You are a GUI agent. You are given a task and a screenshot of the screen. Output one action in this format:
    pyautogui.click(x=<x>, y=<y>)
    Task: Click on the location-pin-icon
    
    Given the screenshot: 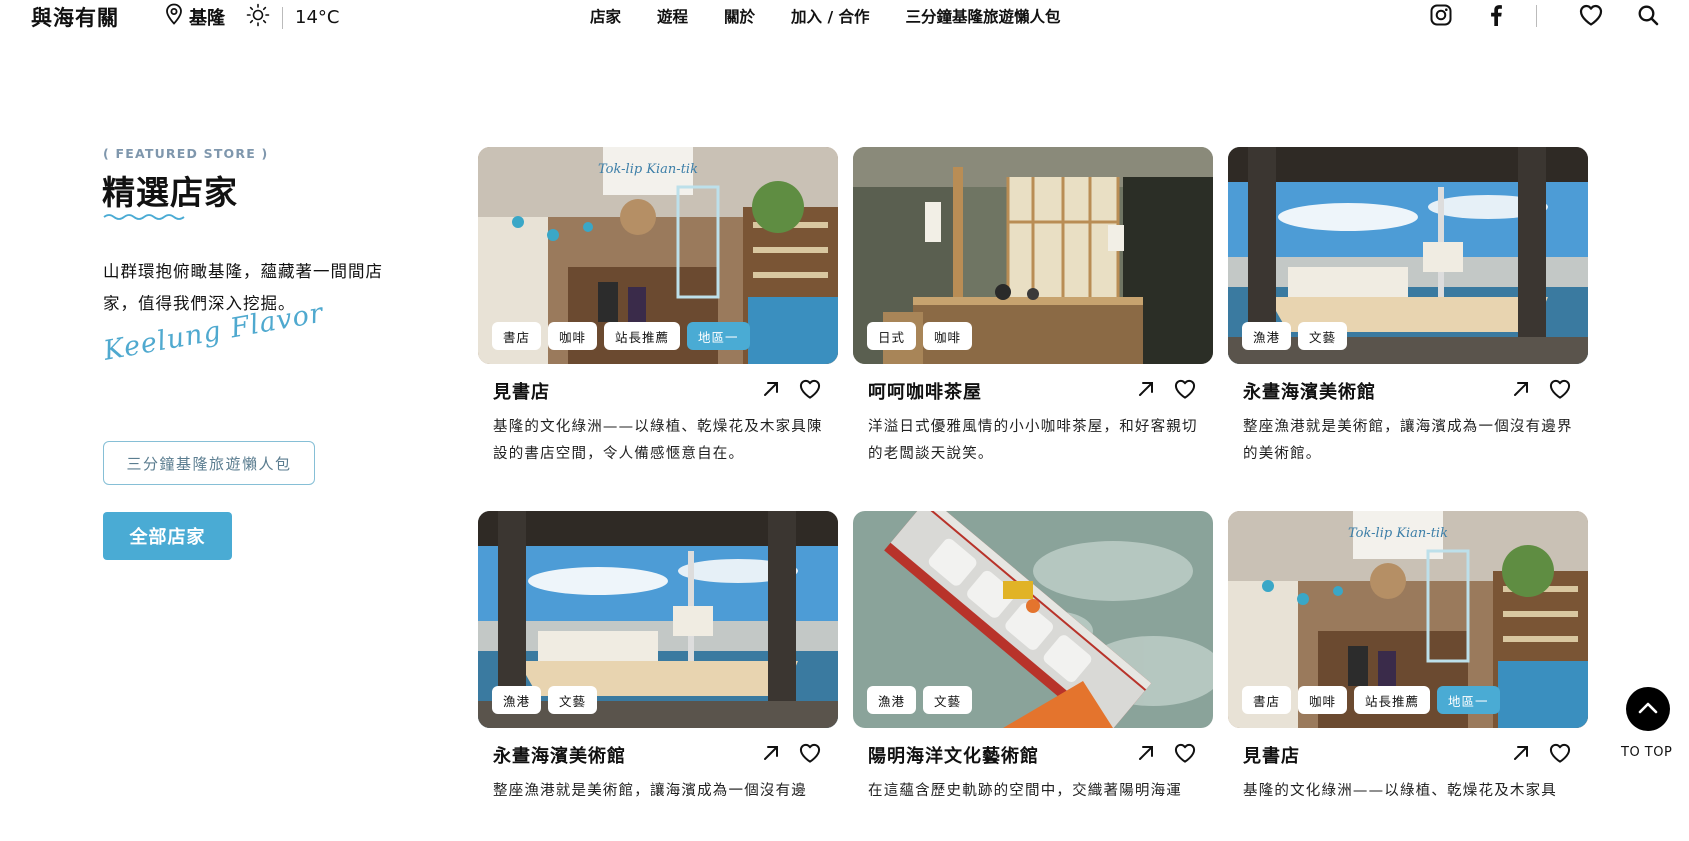 What is the action you would take?
    pyautogui.click(x=174, y=16)
    